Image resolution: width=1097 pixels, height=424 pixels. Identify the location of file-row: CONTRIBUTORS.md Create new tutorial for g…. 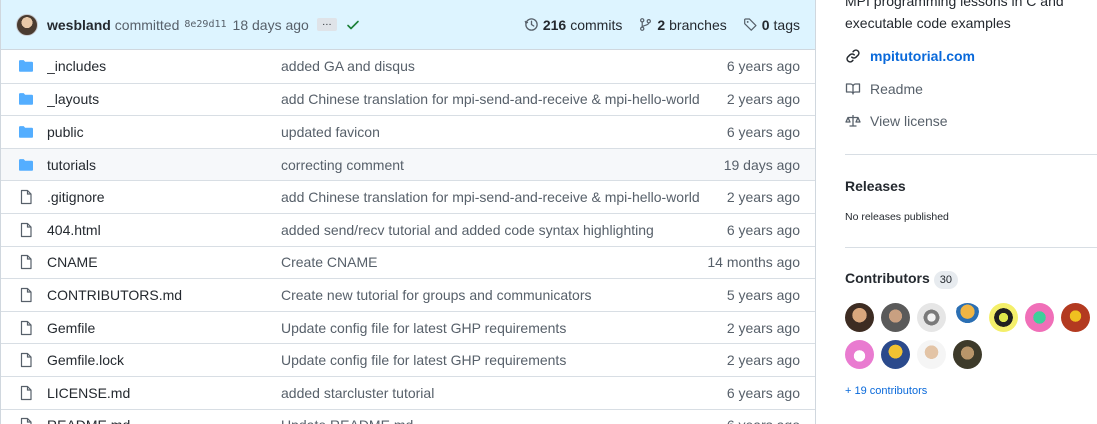
(408, 294).